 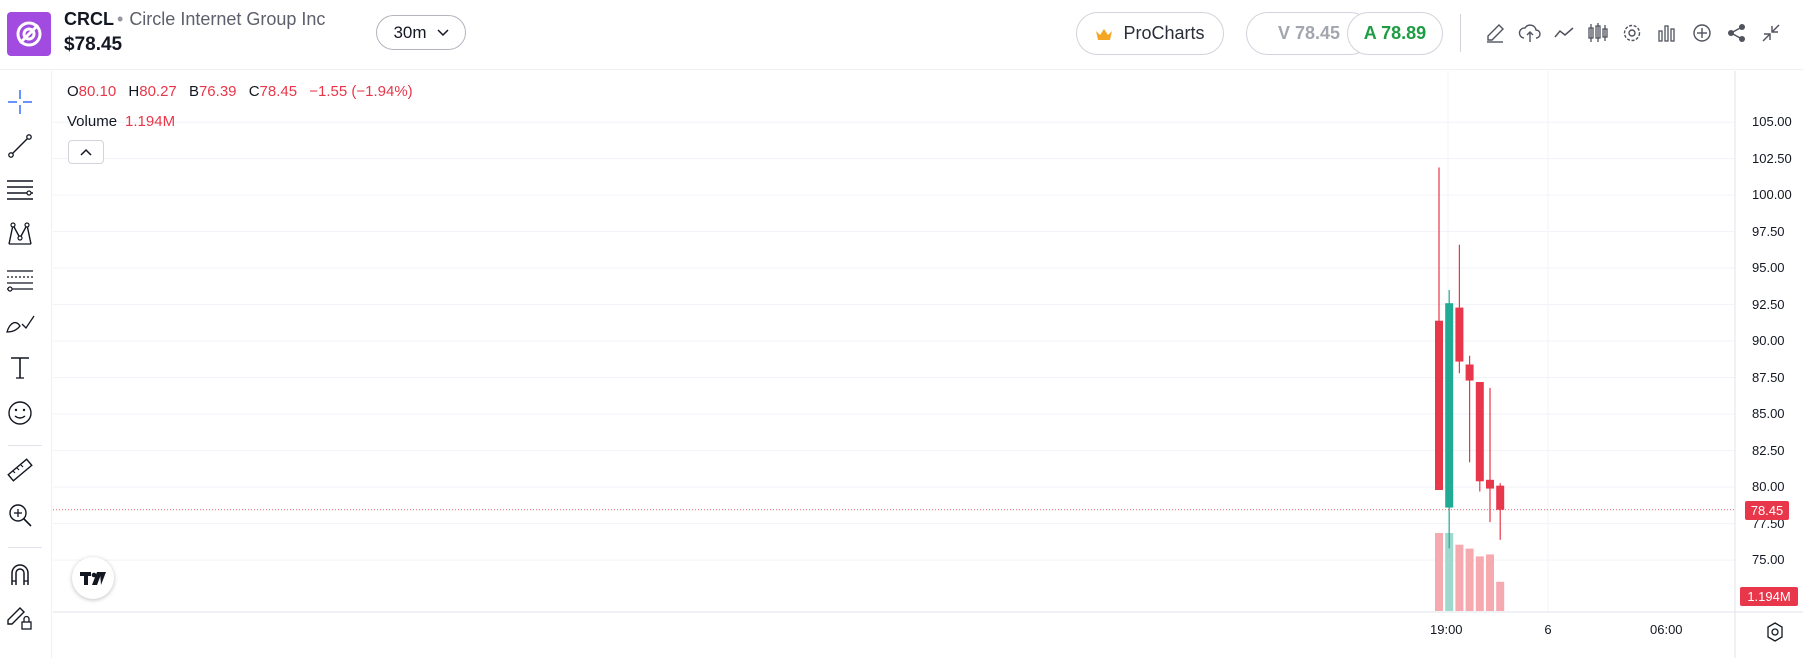 I want to click on line-chart-icon, so click(x=1564, y=33).